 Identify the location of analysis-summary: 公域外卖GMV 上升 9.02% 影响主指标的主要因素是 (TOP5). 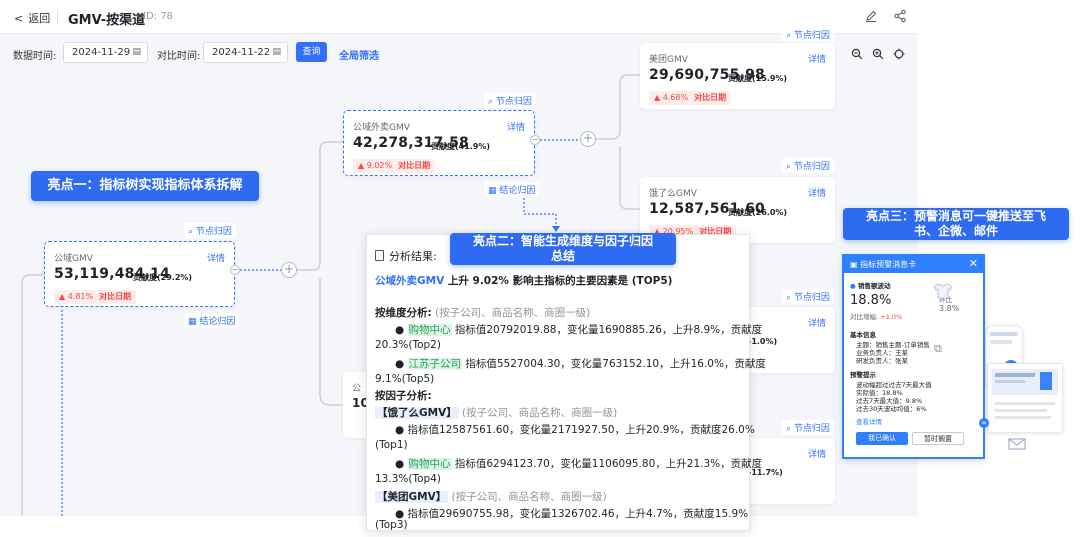
(523, 280).